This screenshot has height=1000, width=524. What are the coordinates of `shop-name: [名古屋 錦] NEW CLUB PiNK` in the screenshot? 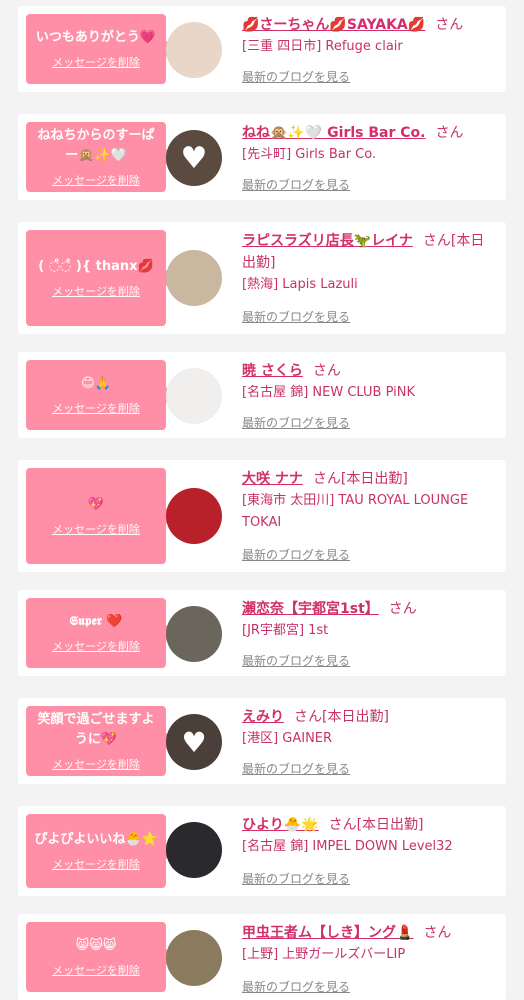 It's located at (328, 392).